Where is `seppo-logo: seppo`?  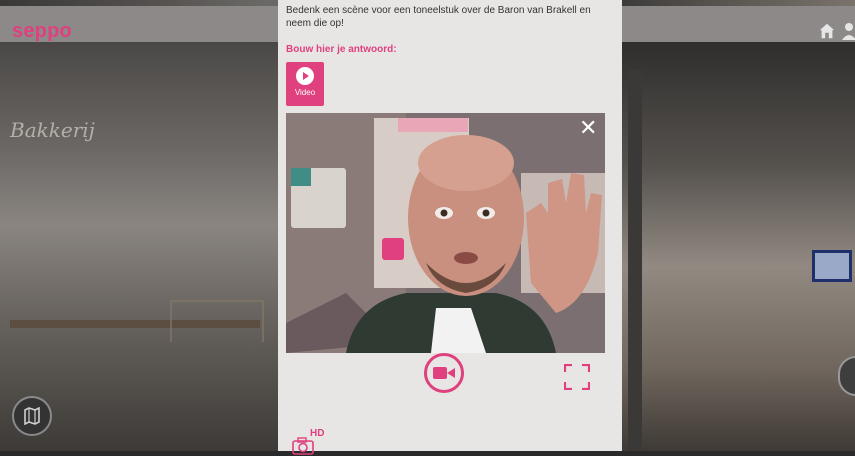
seppo-logo: seppo is located at coordinates (42, 31).